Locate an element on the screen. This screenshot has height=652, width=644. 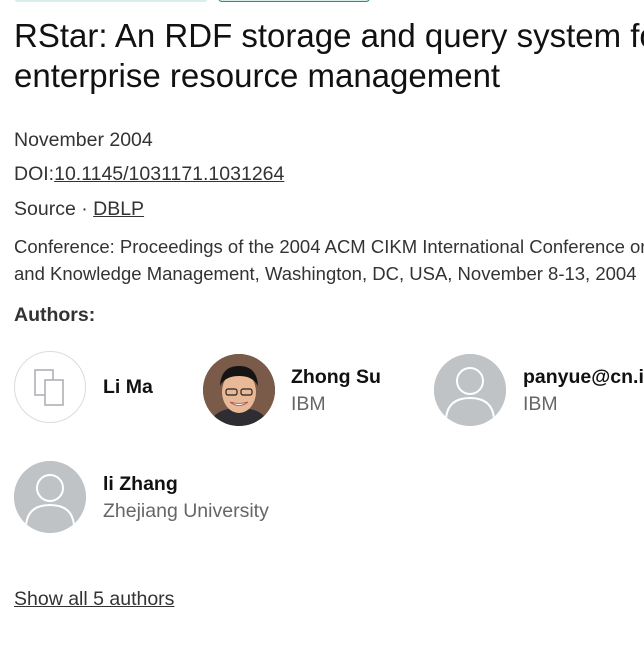
author-name: panyue@cn.ibm.com is located at coordinates (583, 377).